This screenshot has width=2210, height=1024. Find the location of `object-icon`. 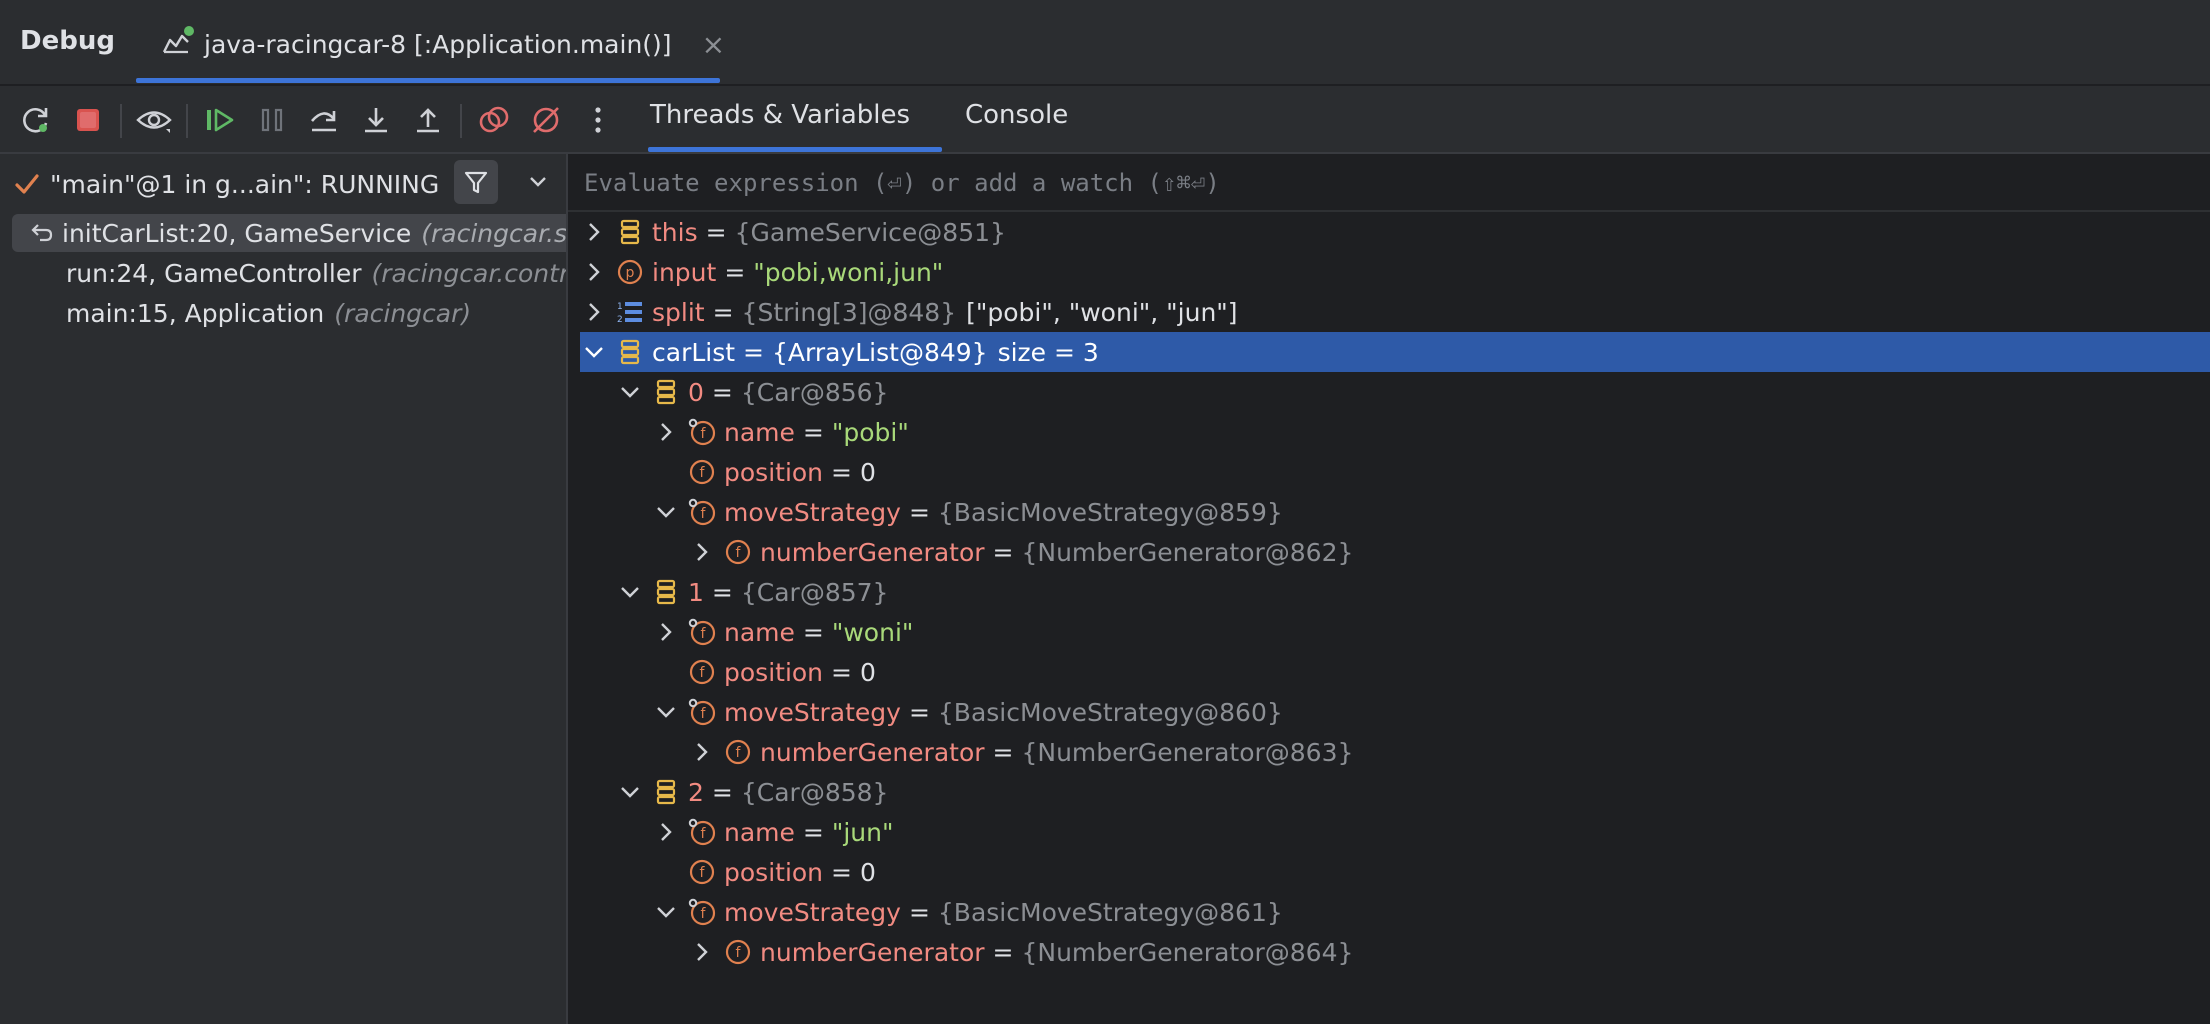

object-icon is located at coordinates (630, 352).